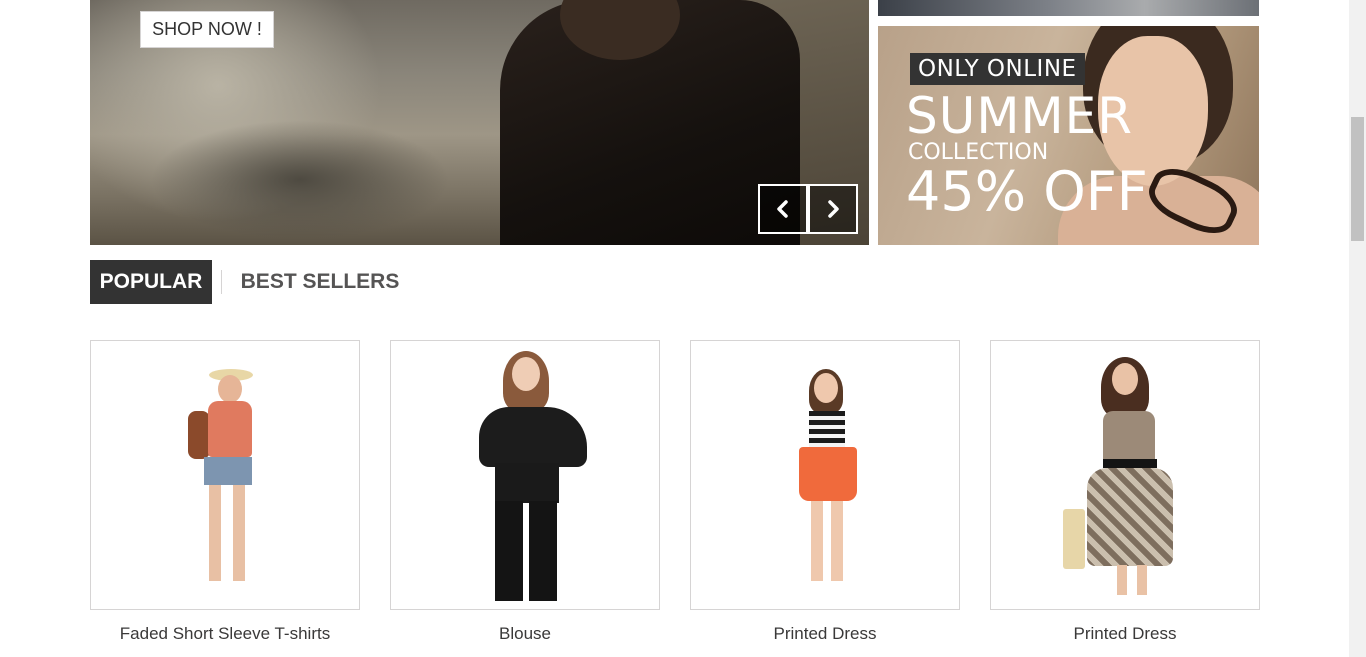 The width and height of the screenshot is (1366, 657). I want to click on product-card: Blouse, so click(525, 491).